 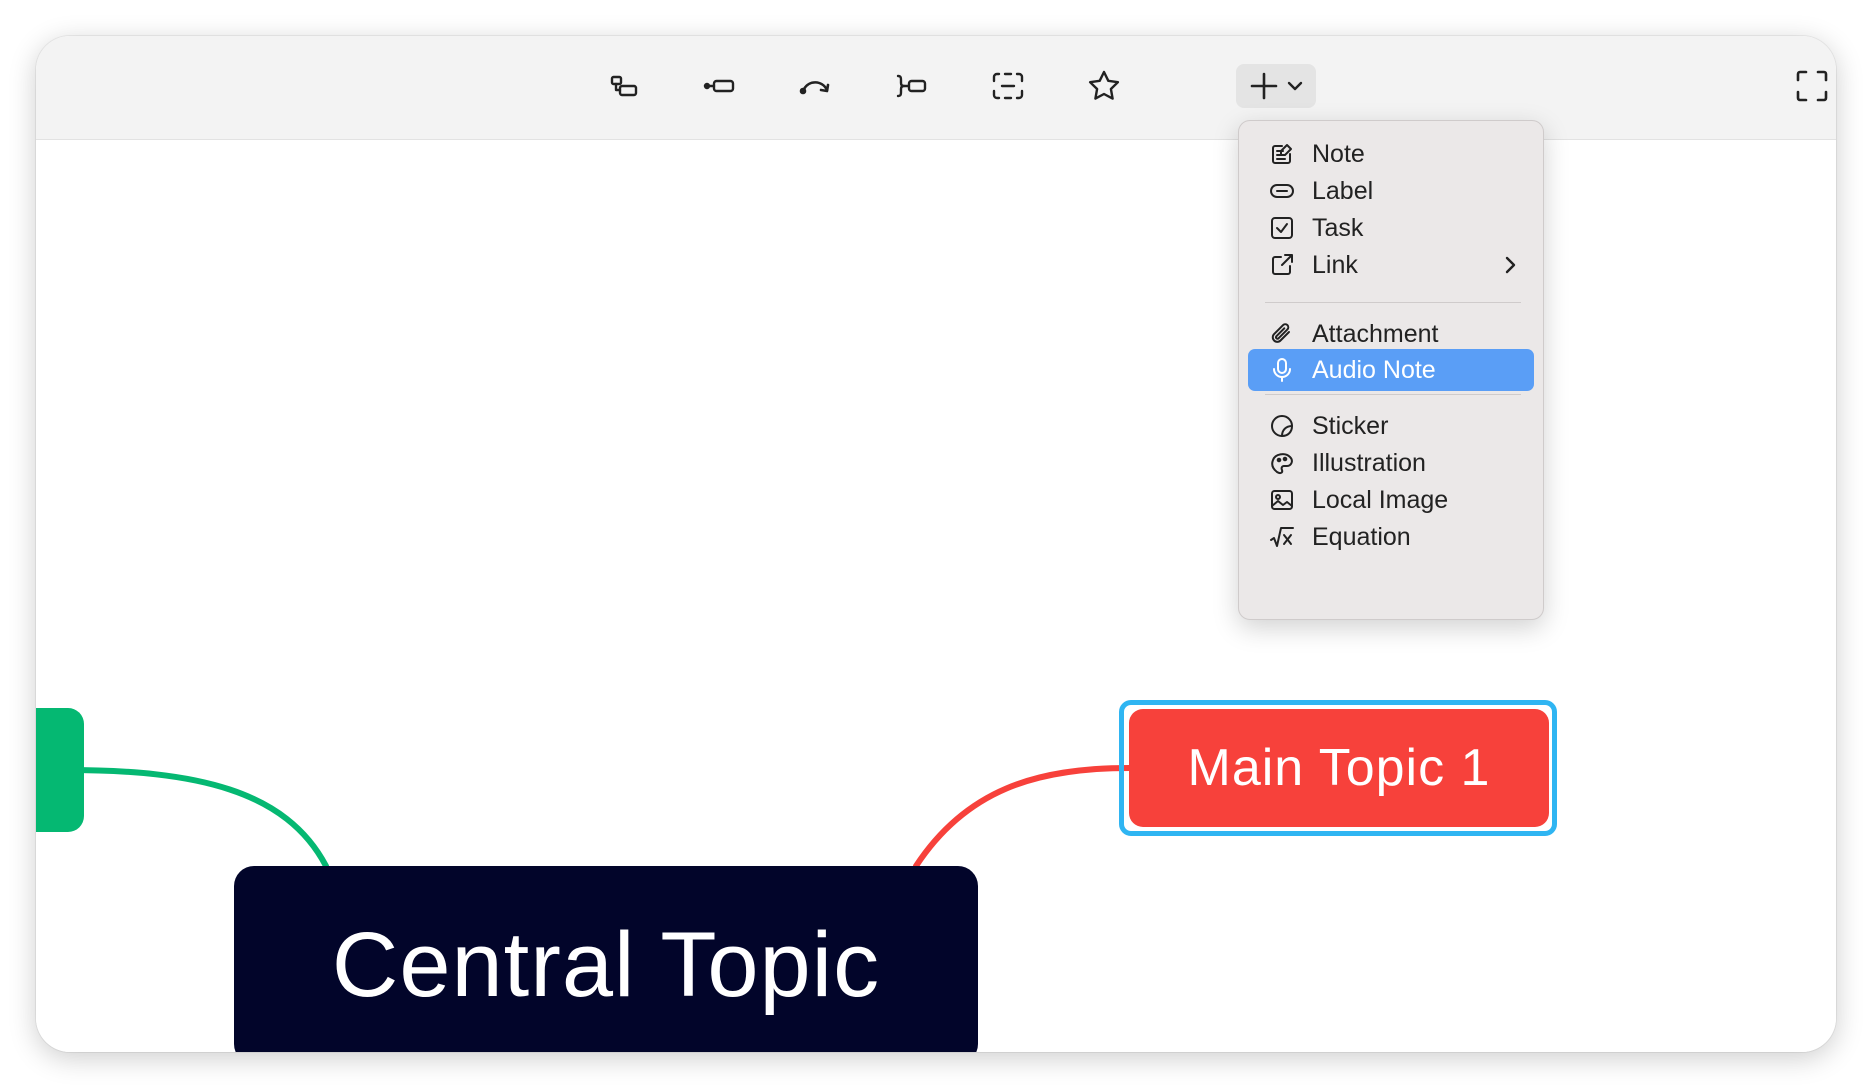 I want to click on note-icon, so click(x=1282, y=154).